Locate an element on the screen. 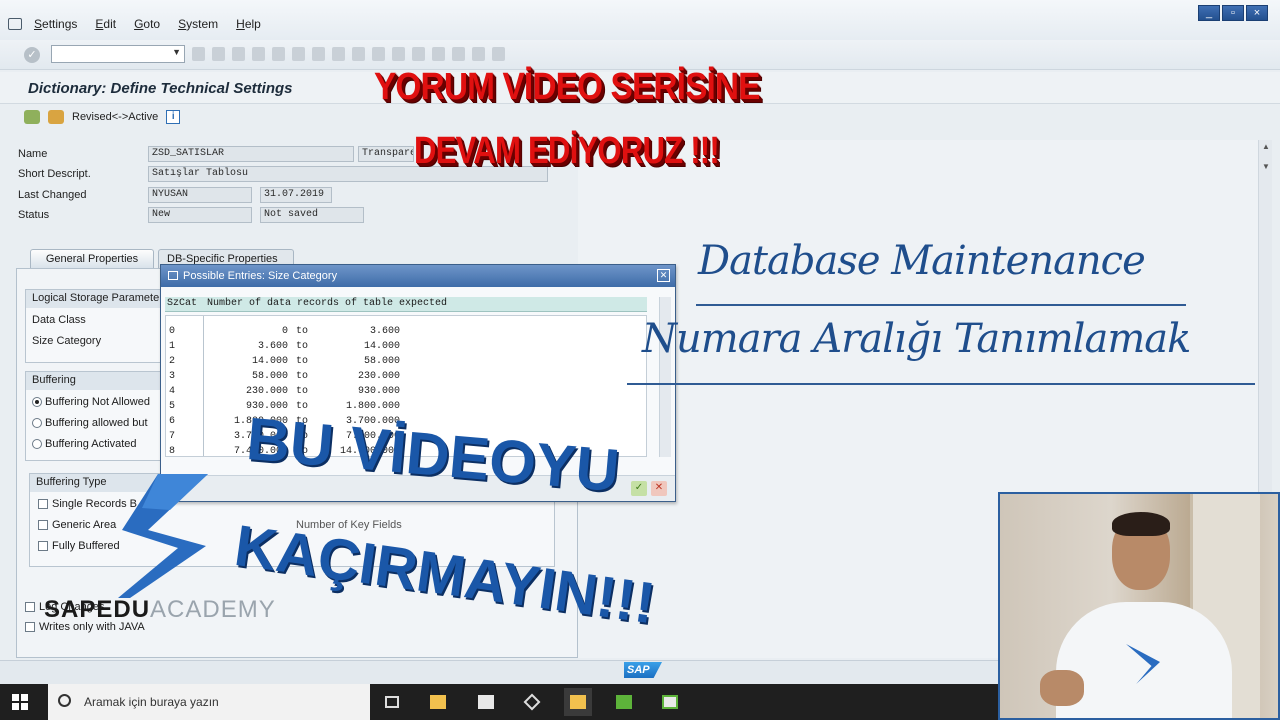 The width and height of the screenshot is (1280, 720). windows-taskbar: Aramak için buraya yazın is located at coordinates (499, 702).